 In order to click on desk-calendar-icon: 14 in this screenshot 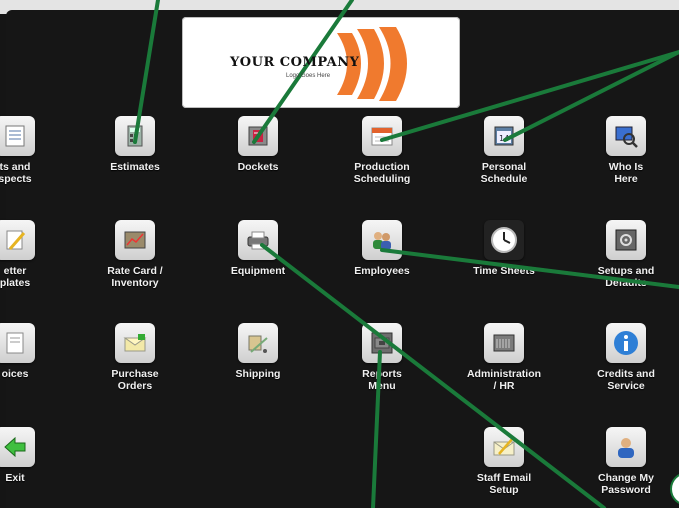, I will do `click(504, 136)`.